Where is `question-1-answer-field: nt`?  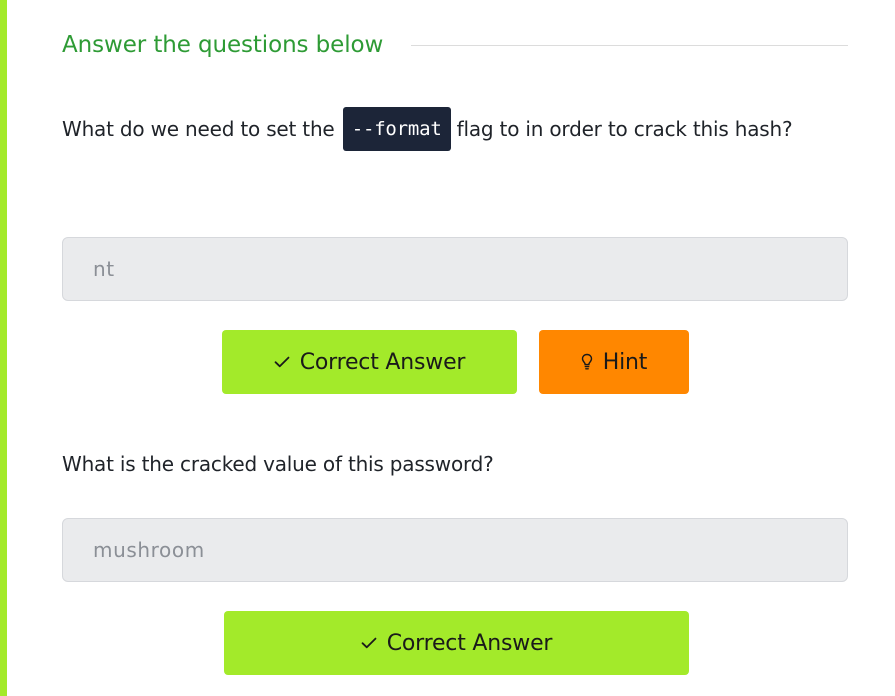
question-1-answer-field: nt is located at coordinates (455, 269).